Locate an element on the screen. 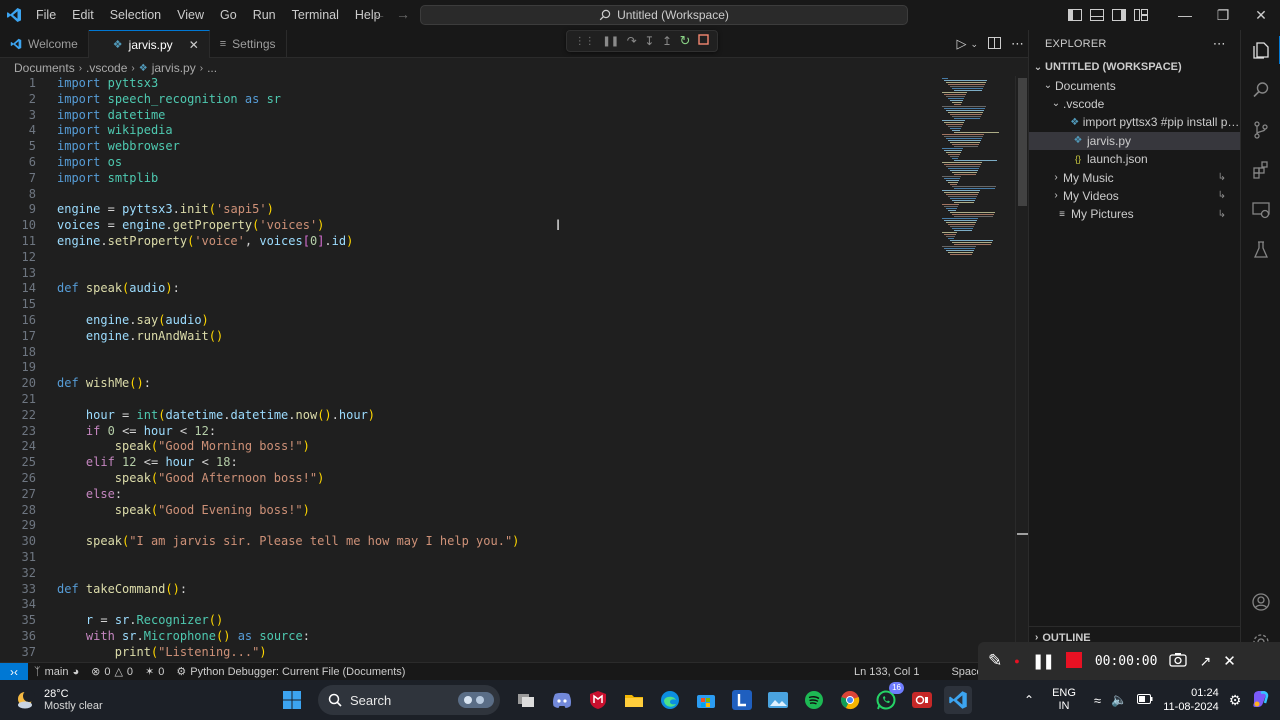 This screenshot has width=1280, height=720. remote-explorer-icon is located at coordinates (1260, 210).